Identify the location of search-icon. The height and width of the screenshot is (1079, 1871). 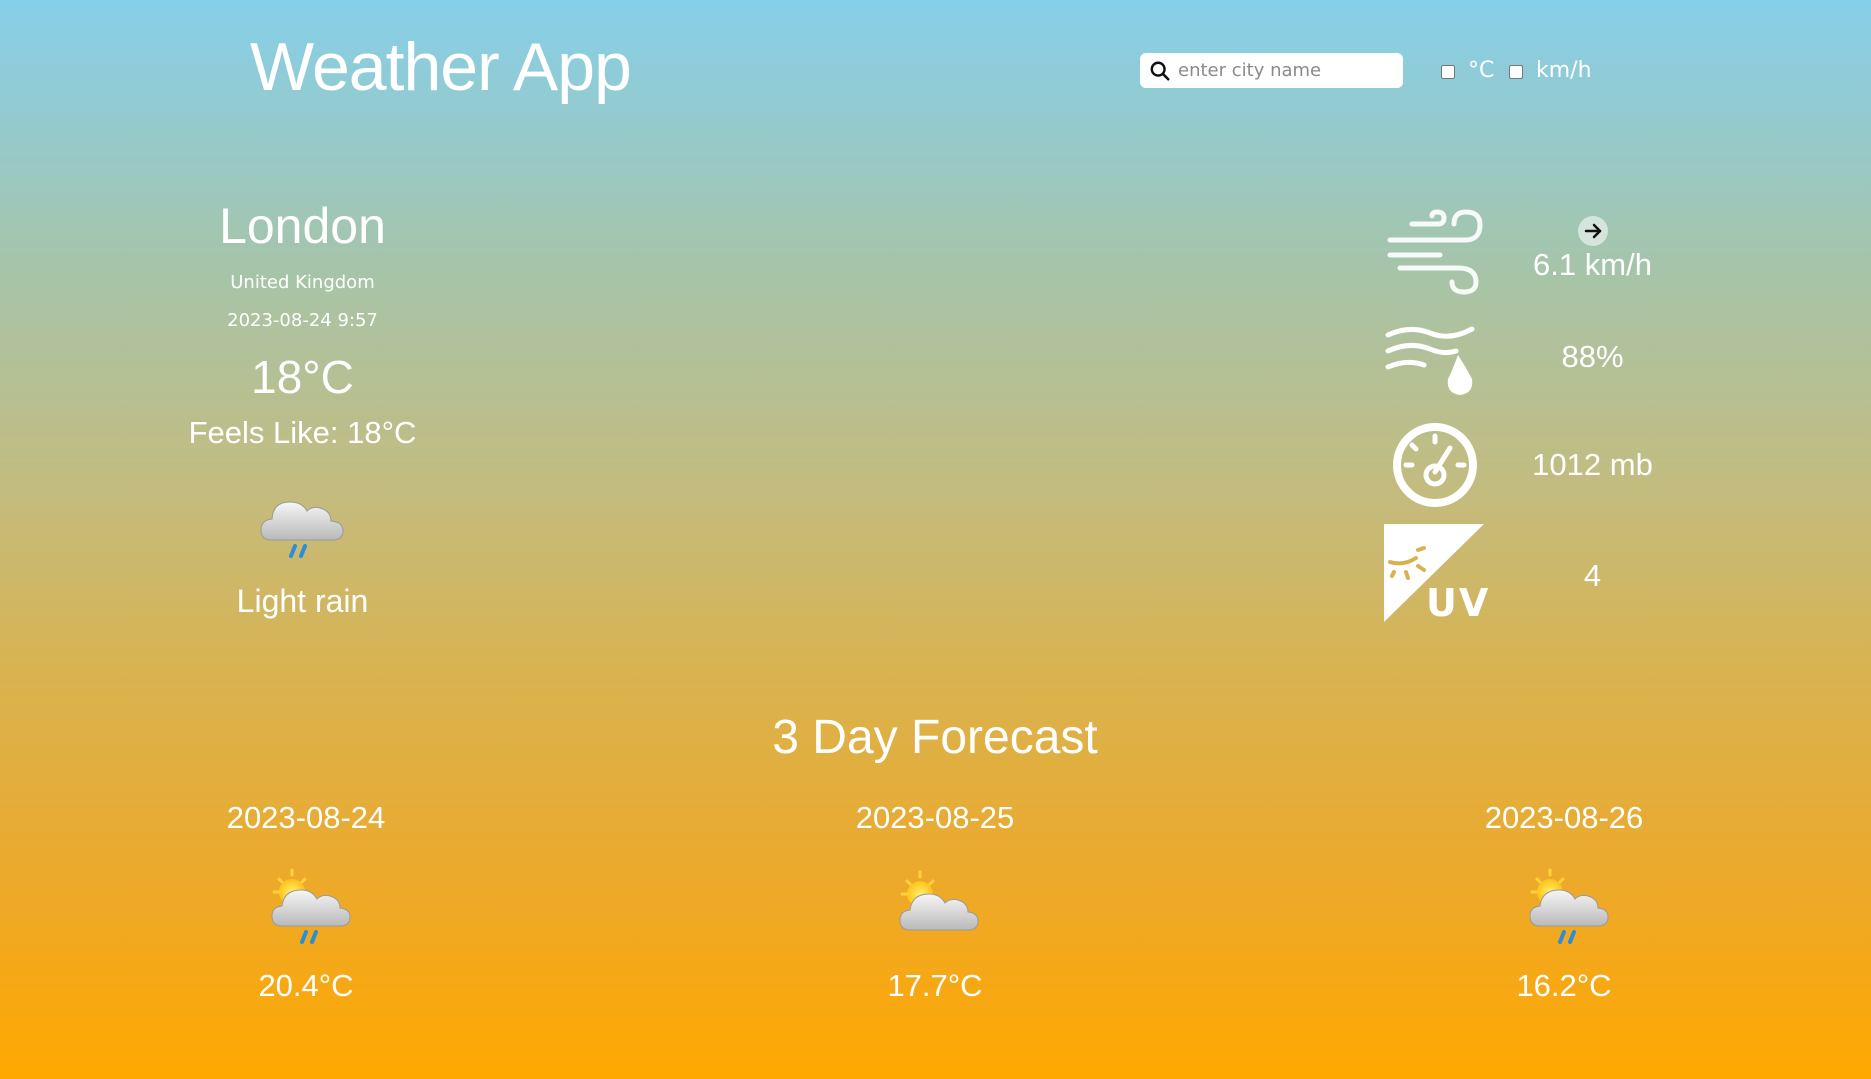
(1160, 71).